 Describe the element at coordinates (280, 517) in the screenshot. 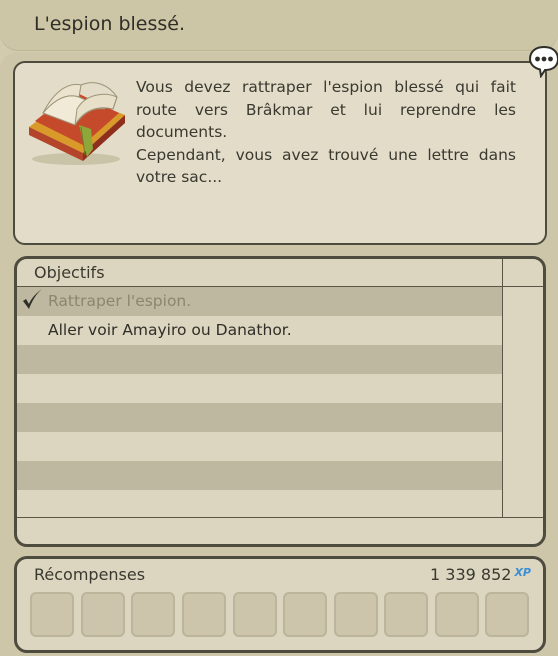

I see `objectives-footer-line` at that location.